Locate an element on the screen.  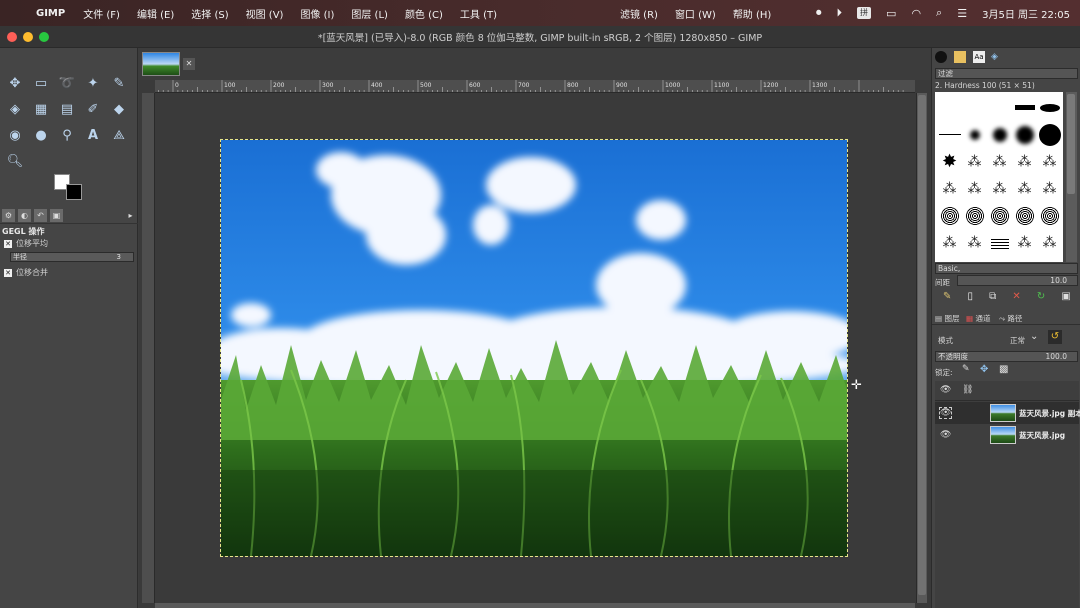
menu-view: 视图 (V) is located at coordinates (265, 13).